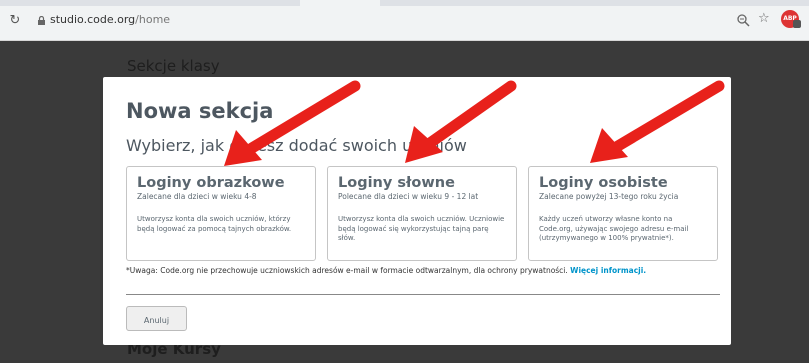  What do you see at coordinates (743, 20) in the screenshot?
I see `zoom-icon` at bounding box center [743, 20].